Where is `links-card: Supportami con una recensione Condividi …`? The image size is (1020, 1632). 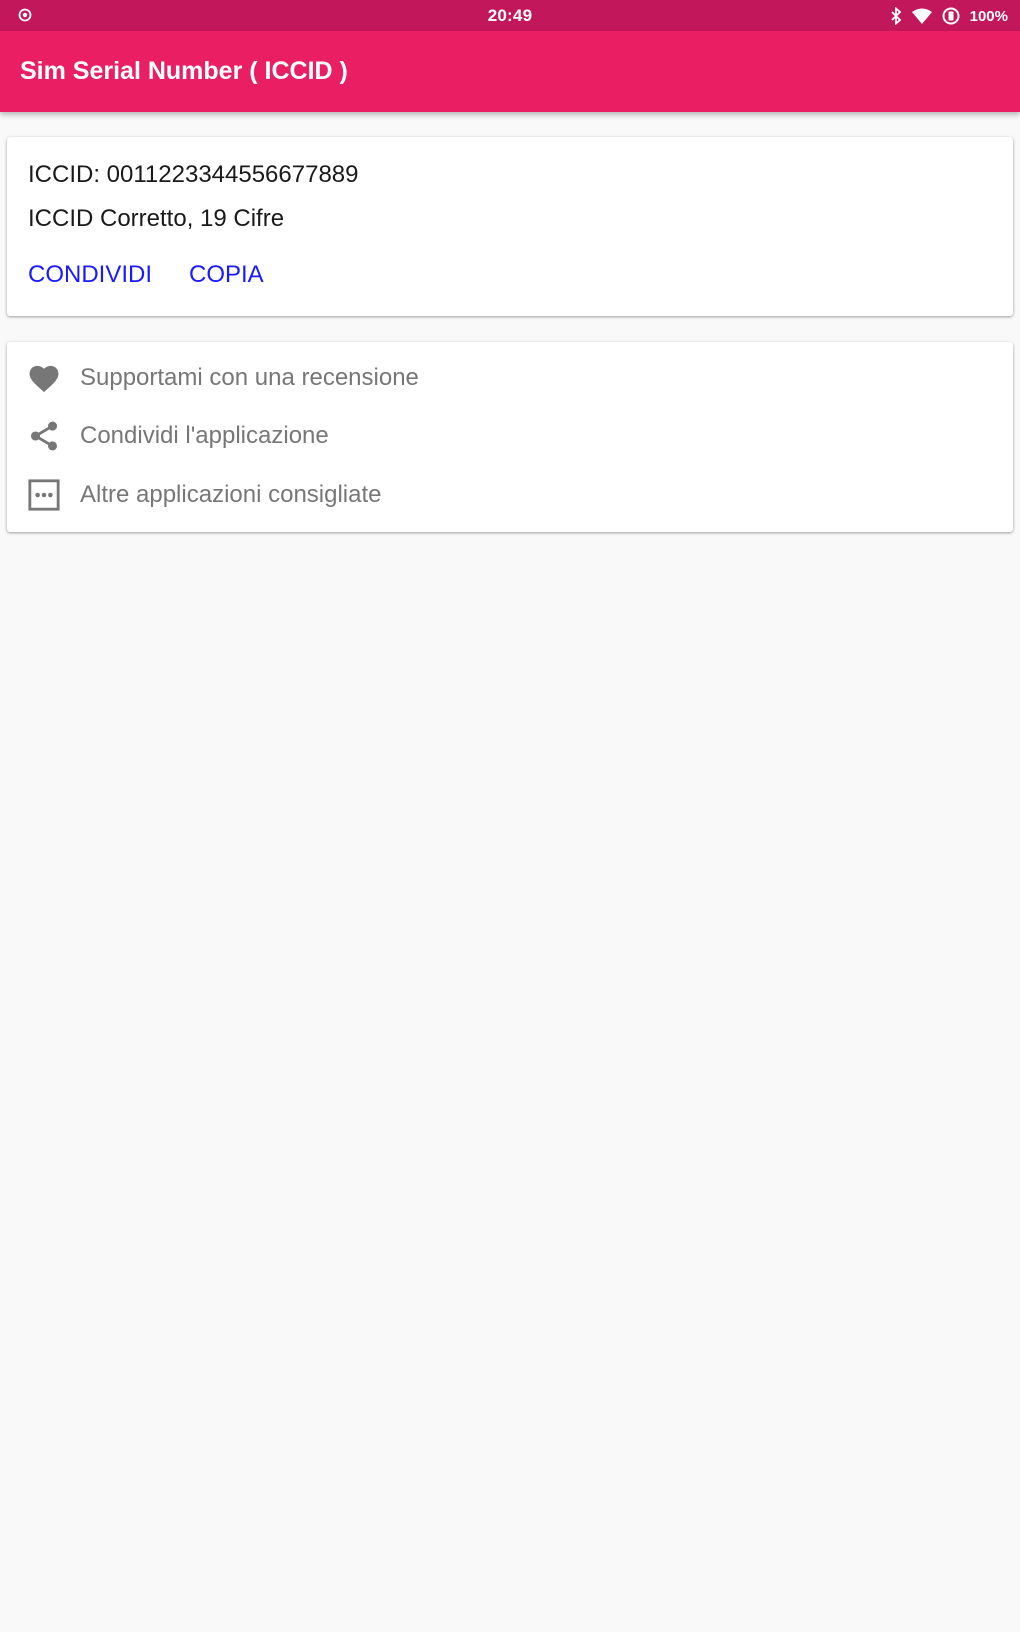
links-card: Supportami con una recensione Condividi … is located at coordinates (510, 437).